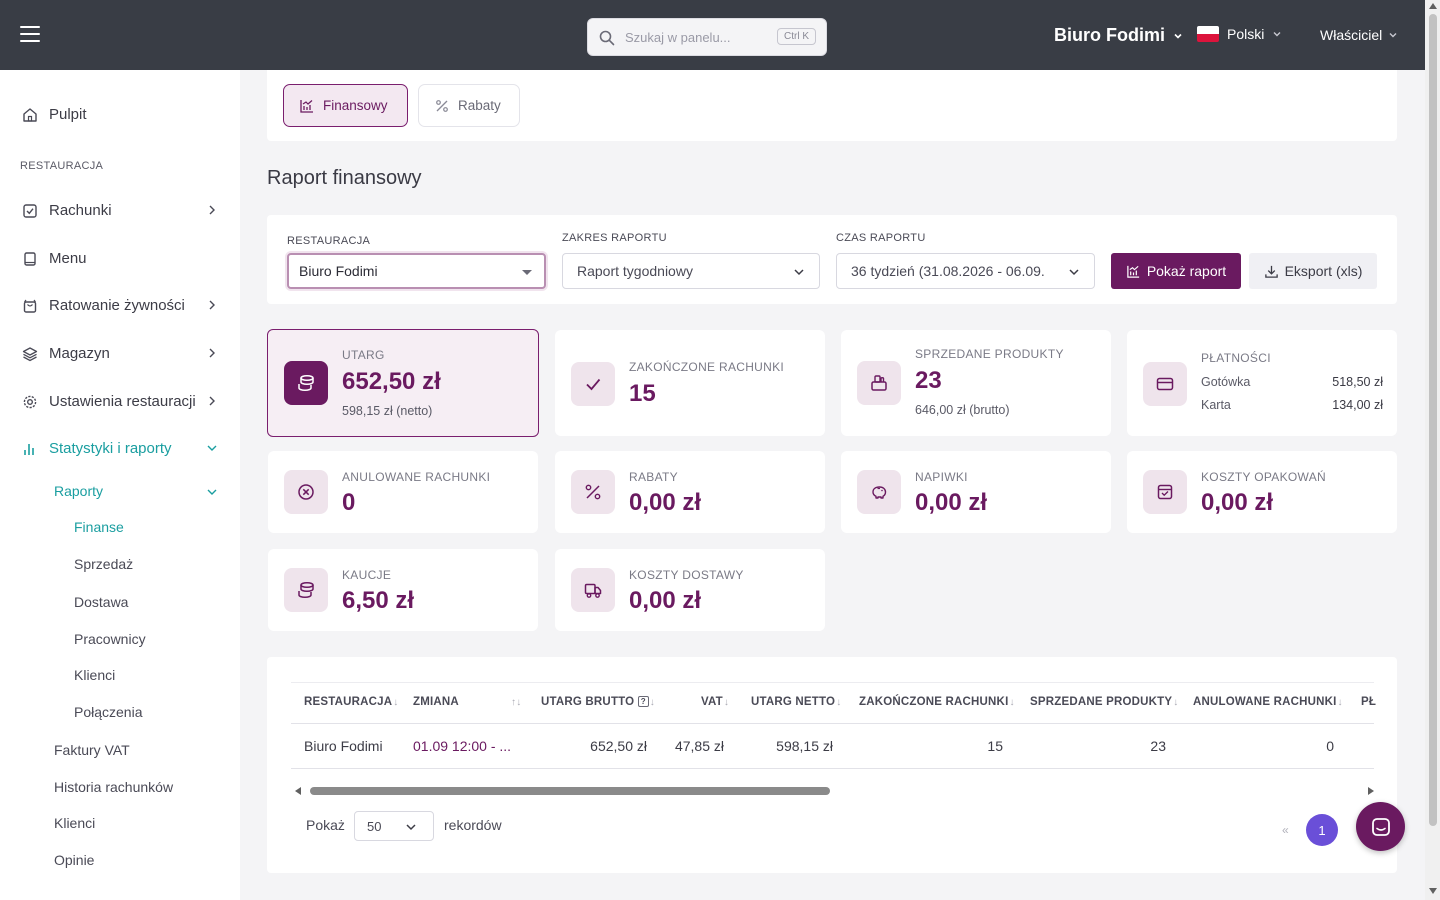  I want to click on report-time-select: 36 tydzień (31.08.2026 - 06.09., so click(965, 271).